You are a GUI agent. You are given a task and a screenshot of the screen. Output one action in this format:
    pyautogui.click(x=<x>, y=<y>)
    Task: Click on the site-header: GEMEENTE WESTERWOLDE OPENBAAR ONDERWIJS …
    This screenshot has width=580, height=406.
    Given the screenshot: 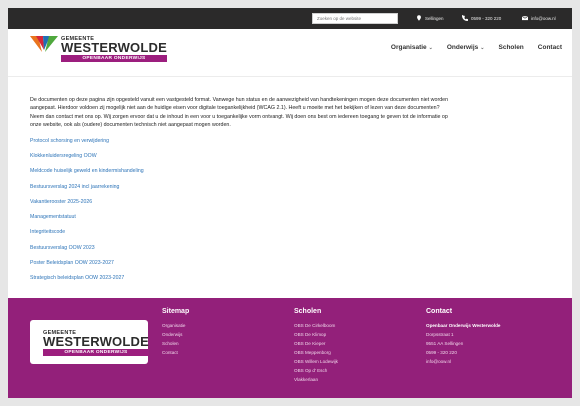 What is the action you would take?
    pyautogui.click(x=290, y=53)
    